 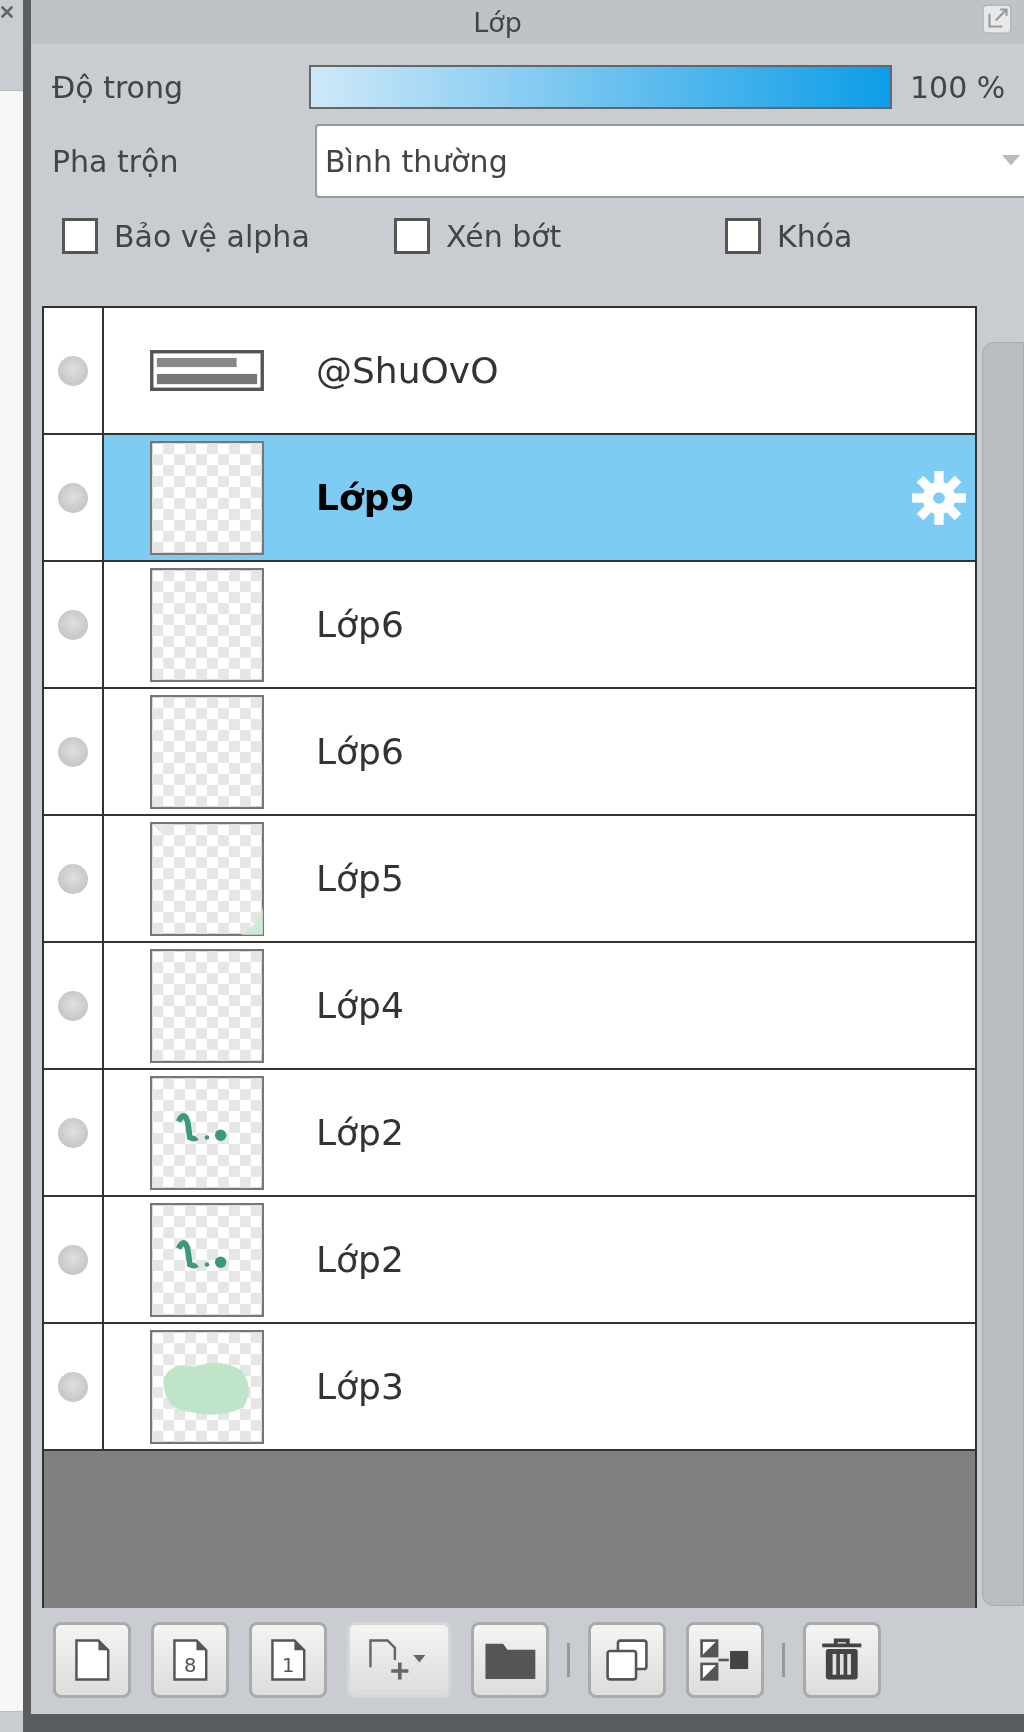 What do you see at coordinates (958, 87) in the screenshot?
I see `opacity-value: 100 %` at bounding box center [958, 87].